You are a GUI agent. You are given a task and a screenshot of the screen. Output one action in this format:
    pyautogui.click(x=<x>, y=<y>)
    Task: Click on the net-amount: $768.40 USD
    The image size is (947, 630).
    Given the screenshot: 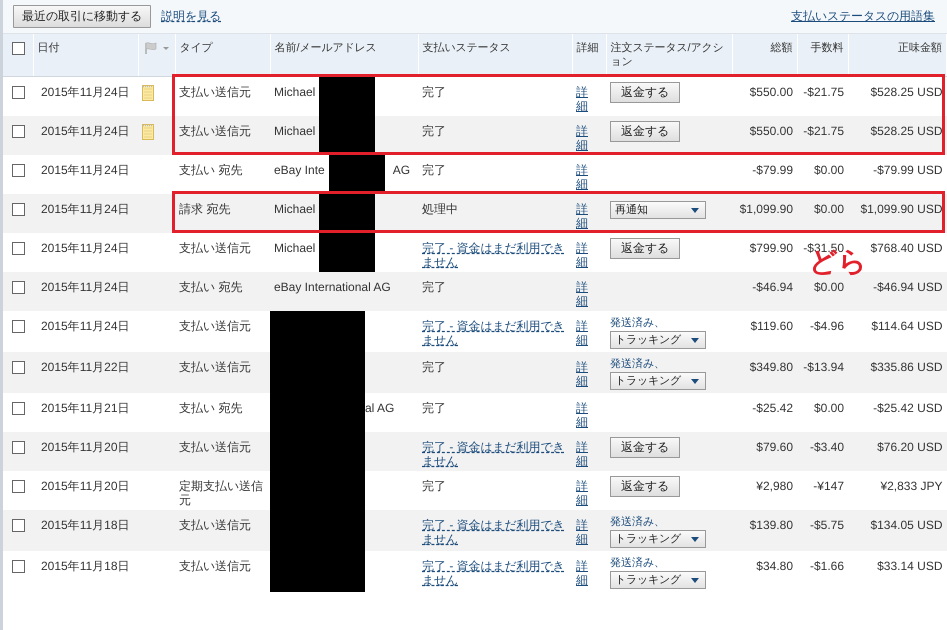 What is the action you would take?
    pyautogui.click(x=906, y=248)
    